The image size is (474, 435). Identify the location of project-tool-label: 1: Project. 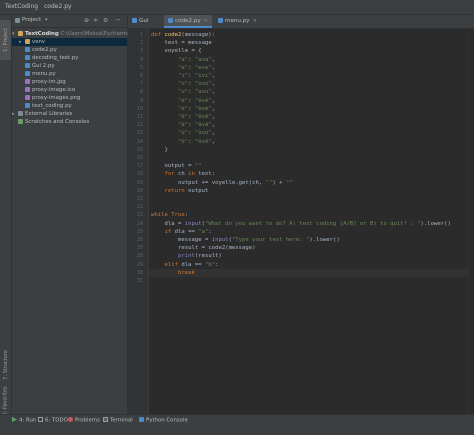
(5, 40).